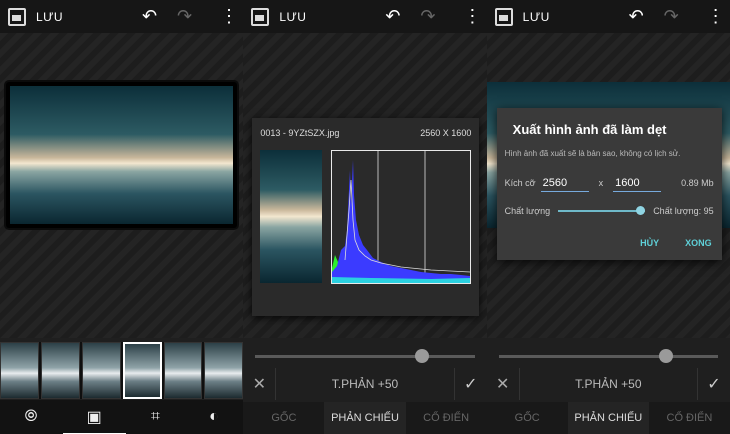  Describe the element at coordinates (564, 183) in the screenshot. I see `width-input: 2560` at that location.